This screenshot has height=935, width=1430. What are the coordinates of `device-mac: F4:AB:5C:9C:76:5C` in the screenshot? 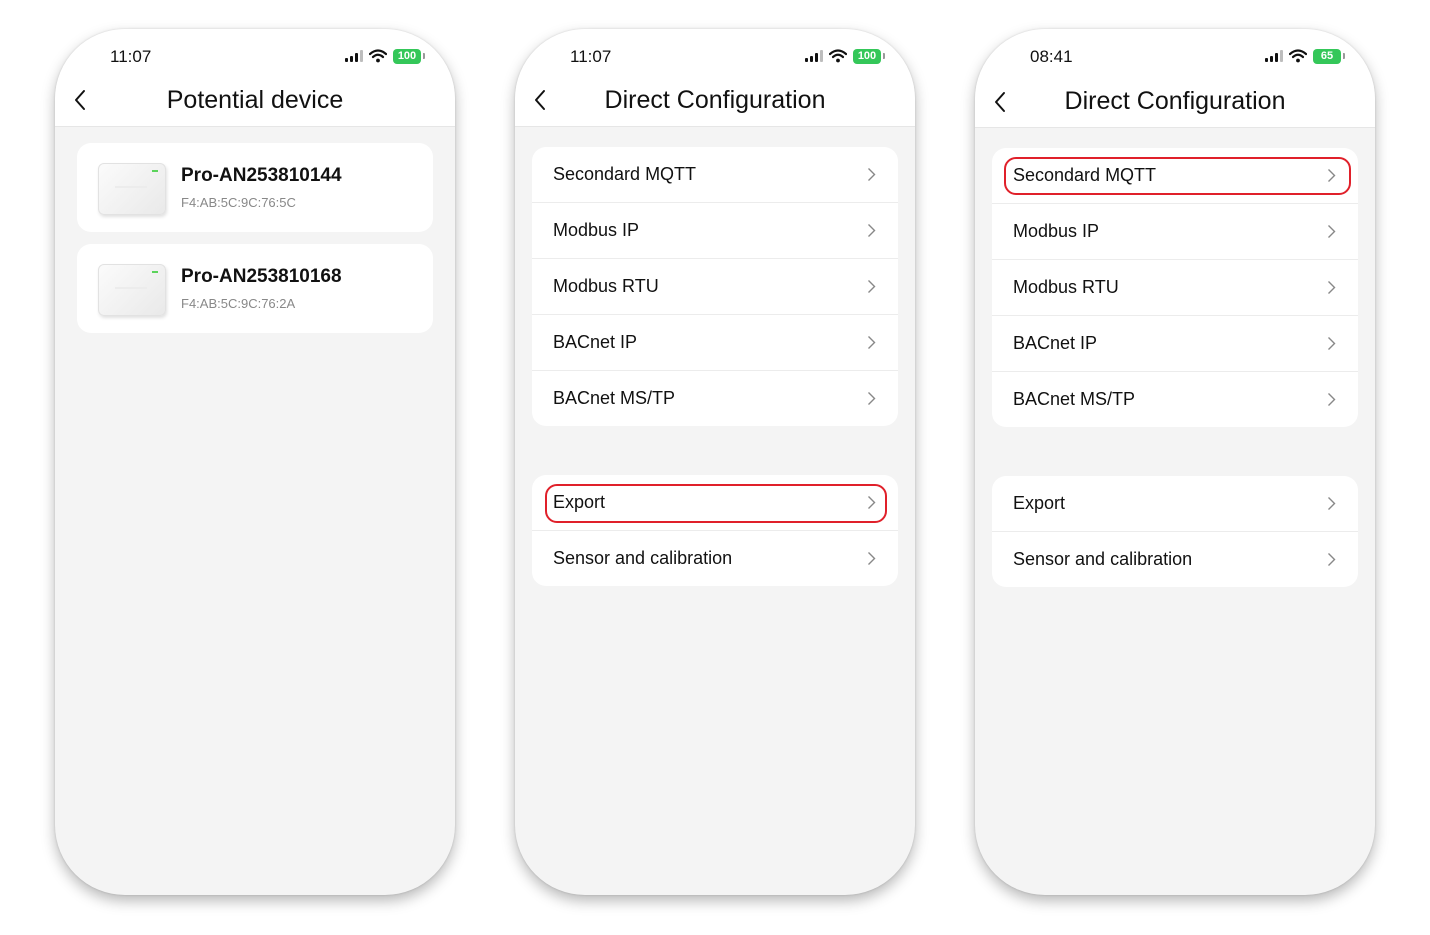 It's located at (238, 202).